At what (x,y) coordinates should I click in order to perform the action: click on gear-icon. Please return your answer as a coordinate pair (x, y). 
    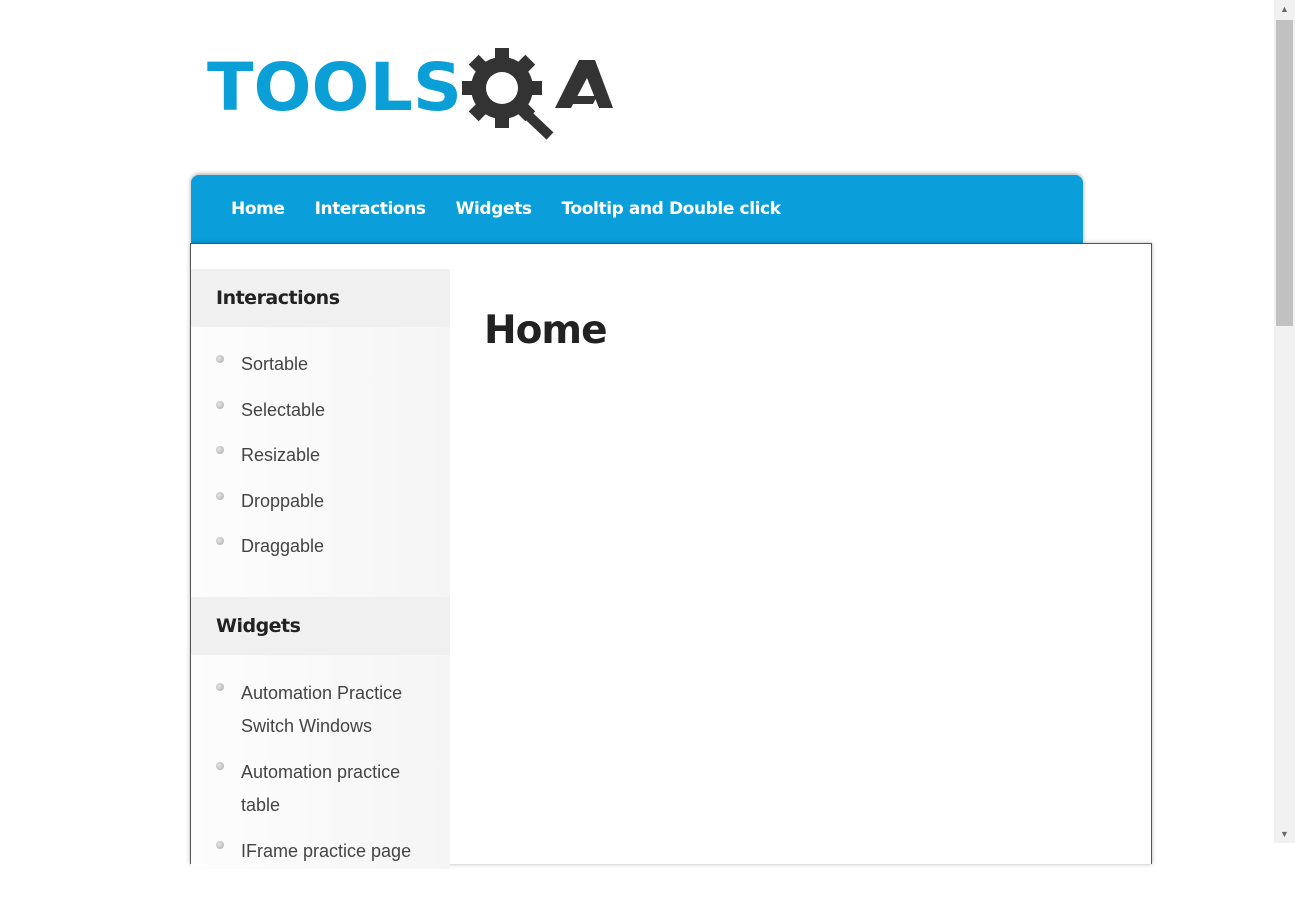
    Looking at the image, I should click on (508, 94).